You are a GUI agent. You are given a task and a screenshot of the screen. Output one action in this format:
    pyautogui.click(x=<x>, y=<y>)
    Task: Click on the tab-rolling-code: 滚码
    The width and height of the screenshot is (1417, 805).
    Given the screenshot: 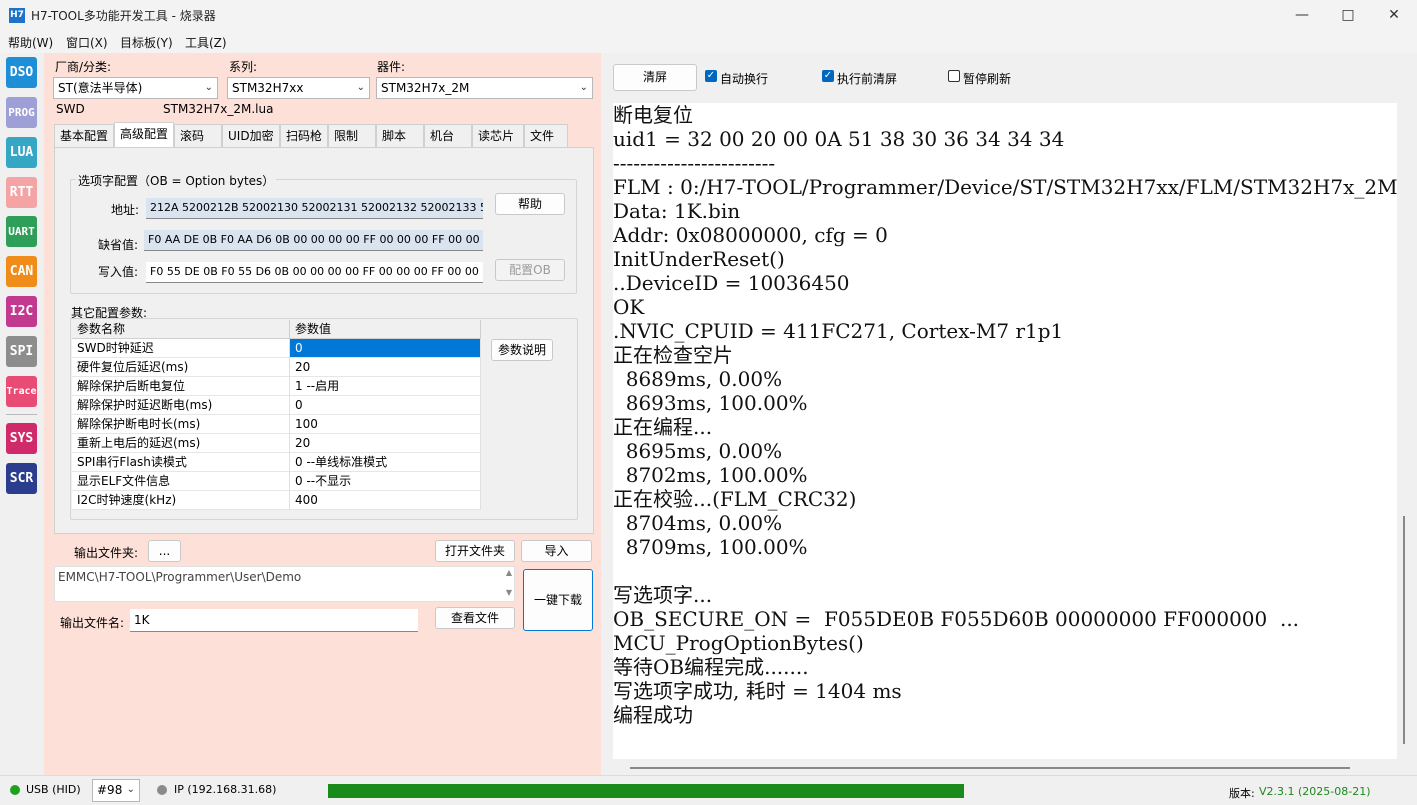 What is the action you would take?
    pyautogui.click(x=198, y=135)
    